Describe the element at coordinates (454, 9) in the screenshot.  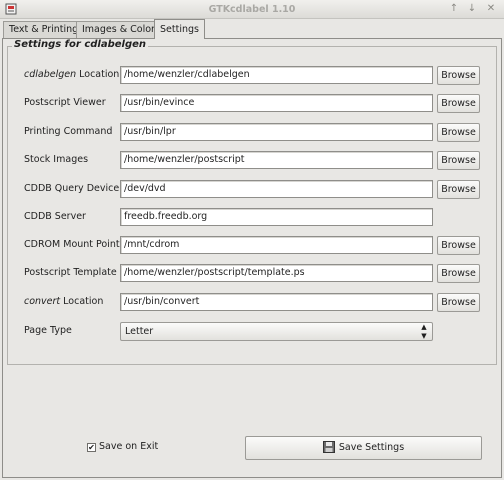
I see `minimize-button: ↑` at that location.